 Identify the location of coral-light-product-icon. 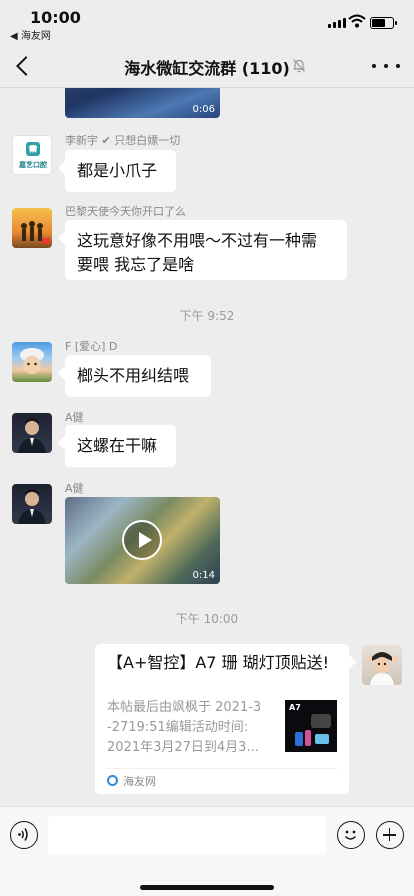
(313, 730).